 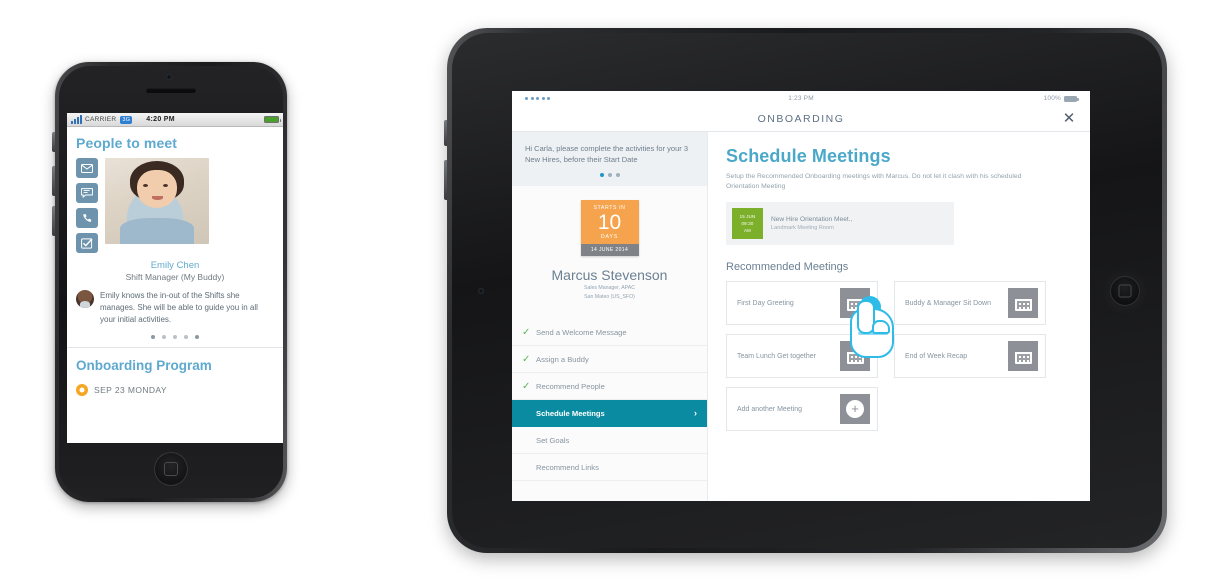 I want to click on sidebar-item-schedule-meetings: Schedule Meetings ›, so click(x=609, y=413).